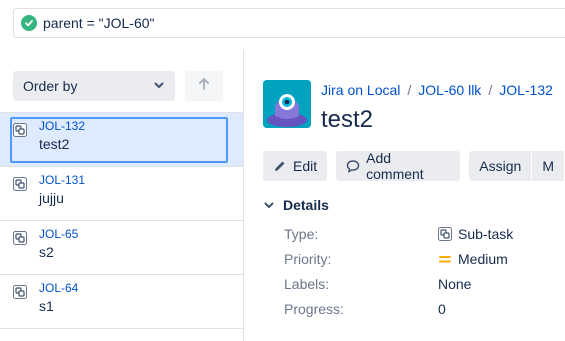 The height and width of the screenshot is (341, 565). I want to click on assign-button-label: Assign, so click(500, 166).